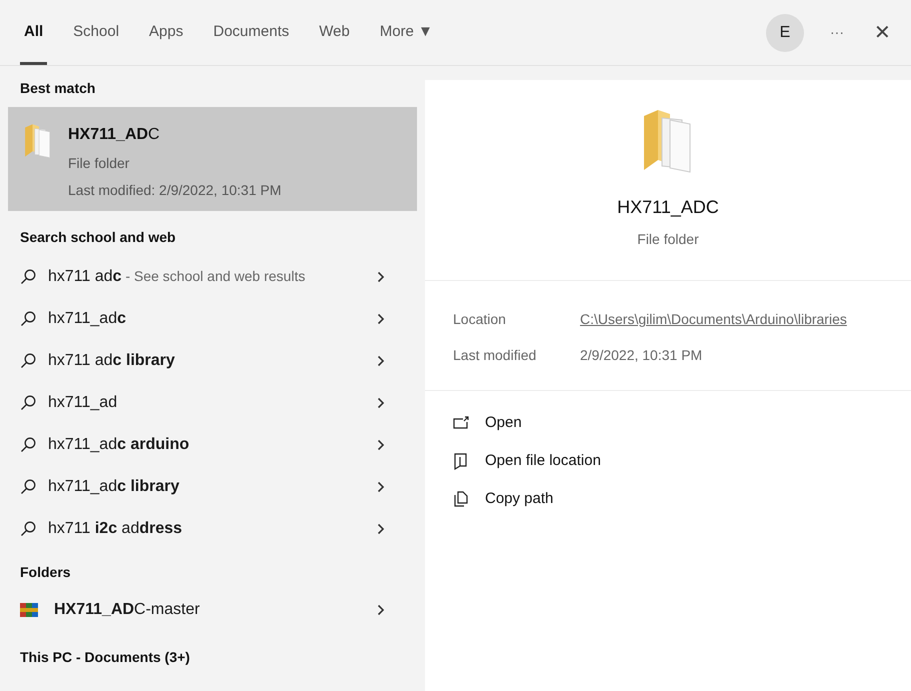  I want to click on search-suggestion: hx711_adc library, so click(212, 487).